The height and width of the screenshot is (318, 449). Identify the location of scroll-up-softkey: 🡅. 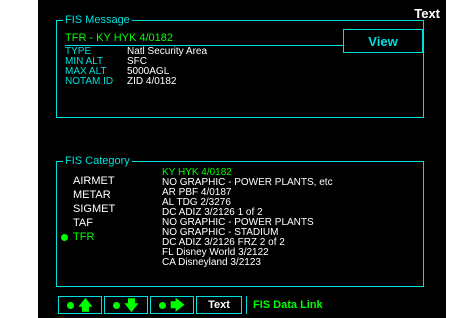
(80, 305).